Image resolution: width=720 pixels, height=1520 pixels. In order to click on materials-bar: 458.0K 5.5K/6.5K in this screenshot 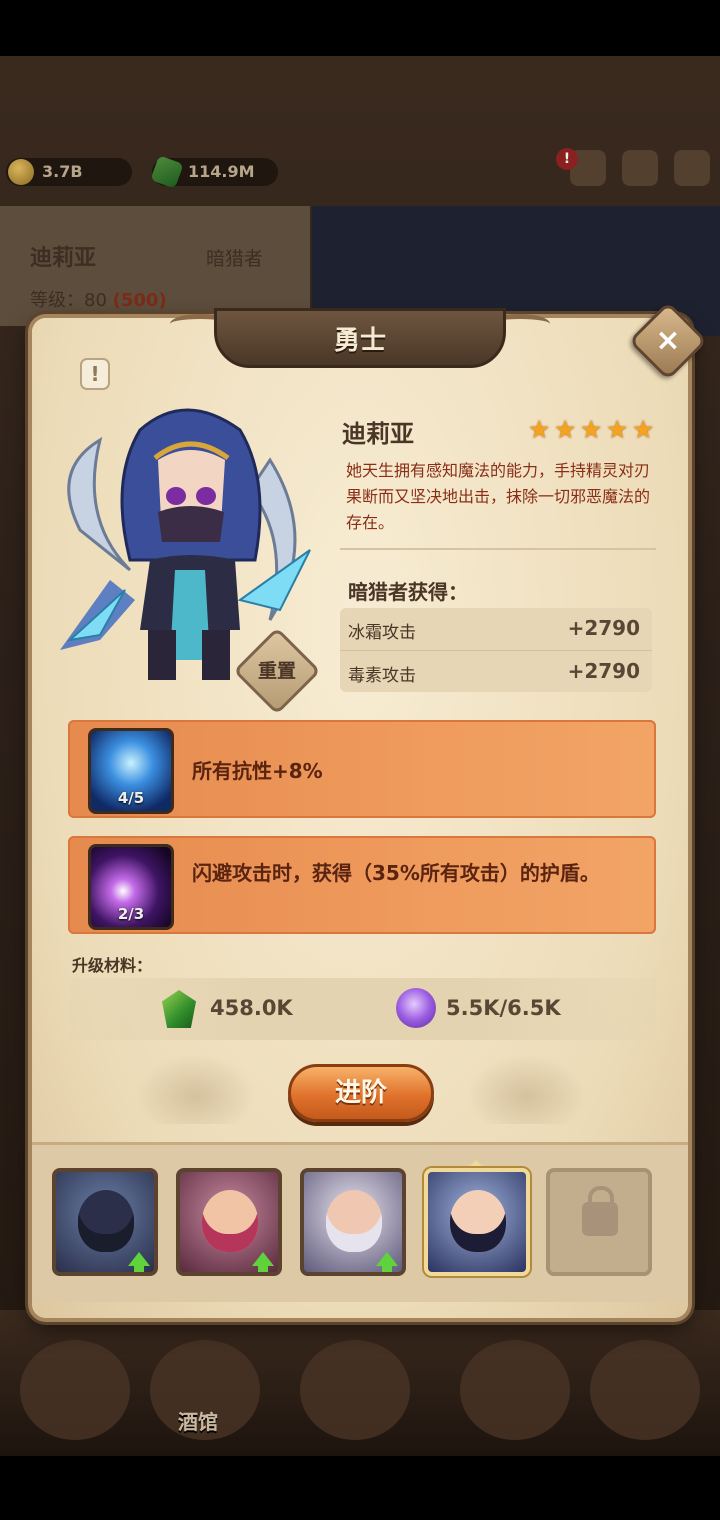, I will do `click(363, 1009)`.